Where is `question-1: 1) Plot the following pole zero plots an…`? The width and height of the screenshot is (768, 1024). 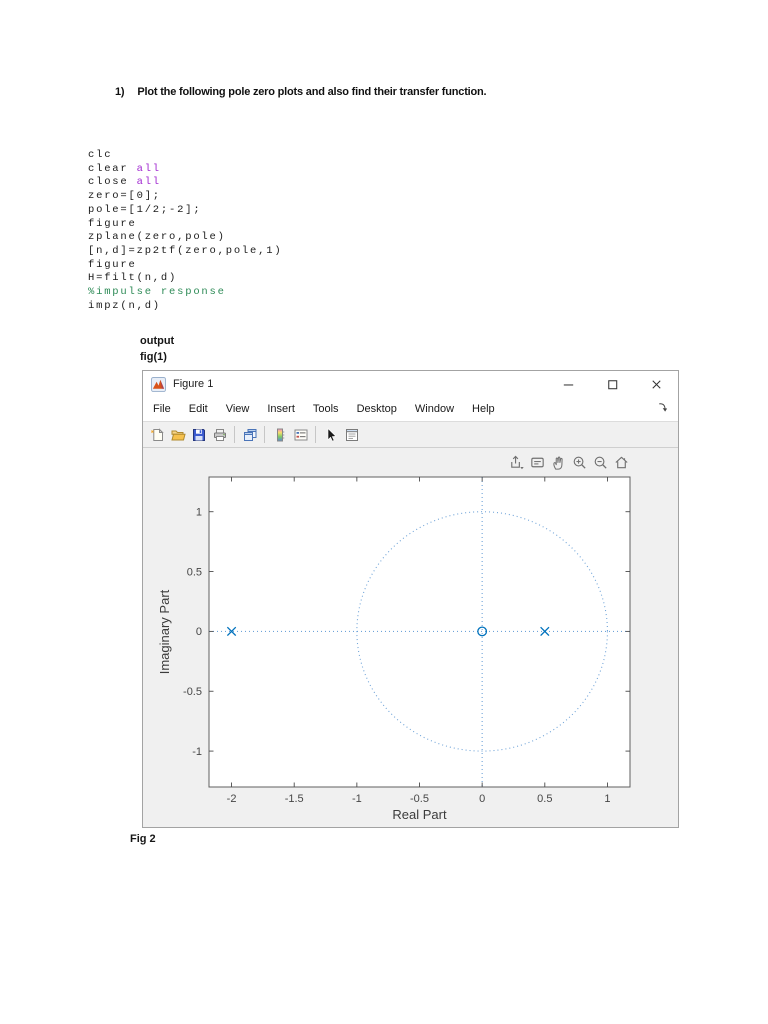
question-1: 1) Plot the following pole zero plots an… is located at coordinates (301, 92).